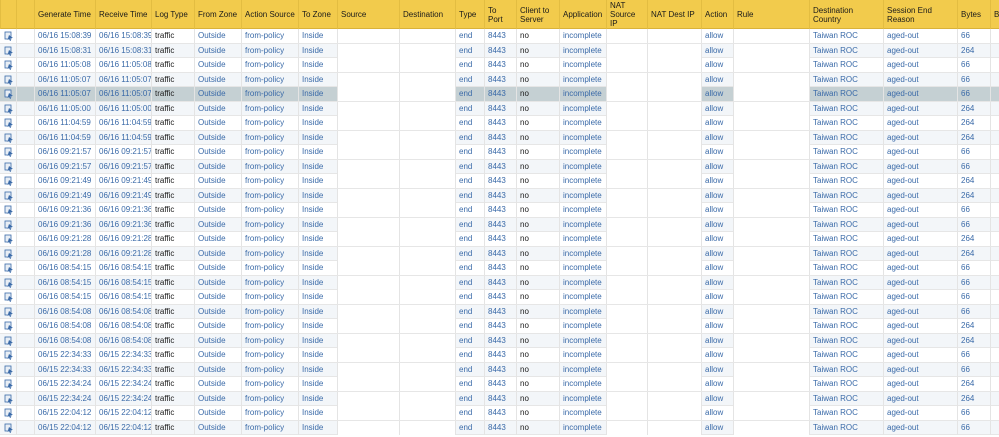 The width and height of the screenshot is (999, 437). What do you see at coordinates (123, 355) in the screenshot?
I see `cell-recv: 06/15 22:34:33` at bounding box center [123, 355].